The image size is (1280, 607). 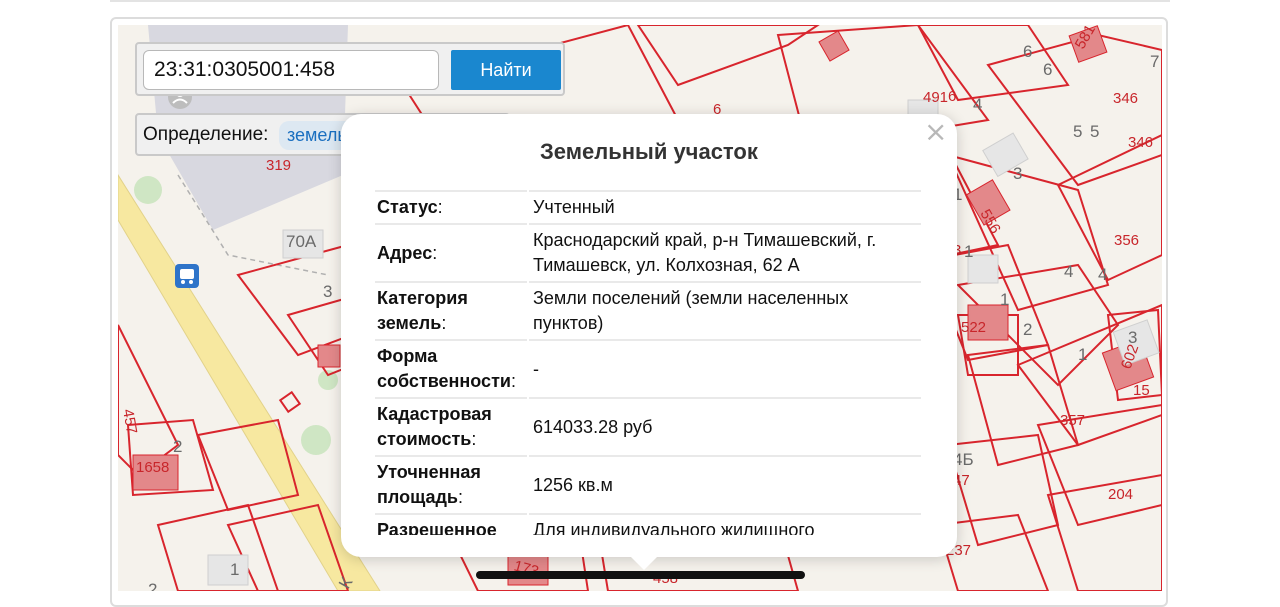 What do you see at coordinates (725, 368) in the screenshot?
I see `info-value: -` at bounding box center [725, 368].